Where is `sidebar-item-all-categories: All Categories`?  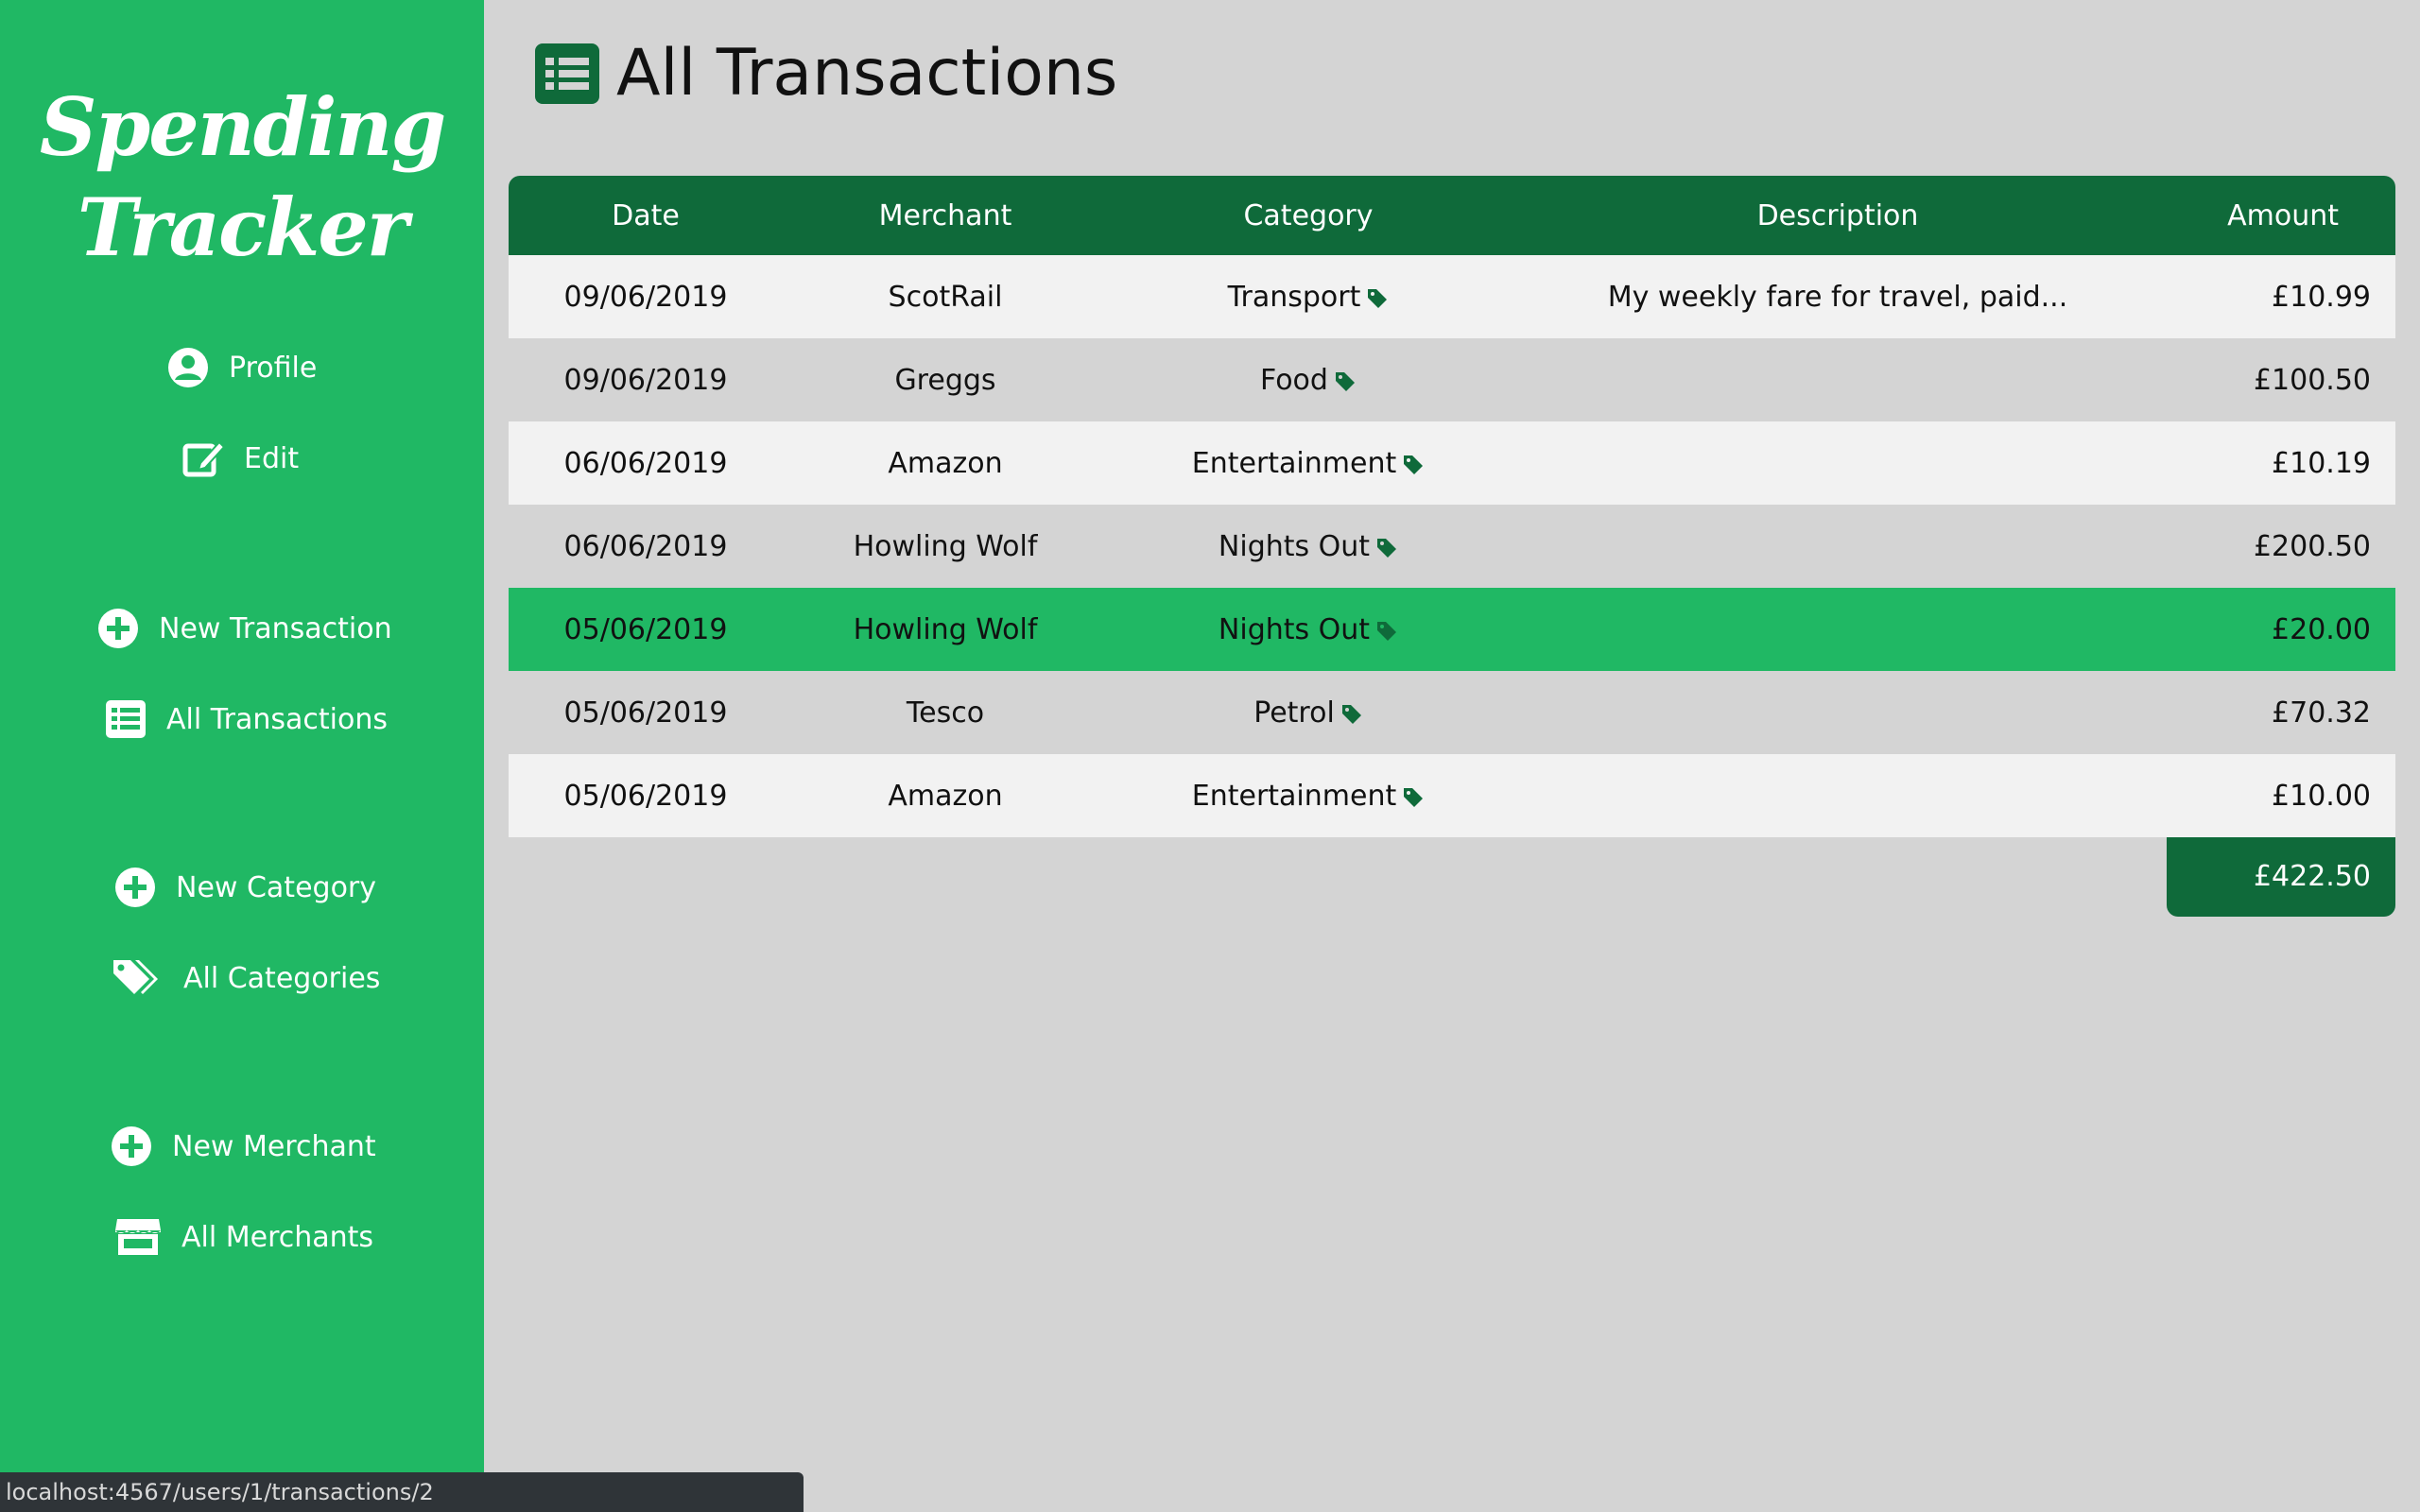
sidebar-item-all-categories: All Categories is located at coordinates (246, 978).